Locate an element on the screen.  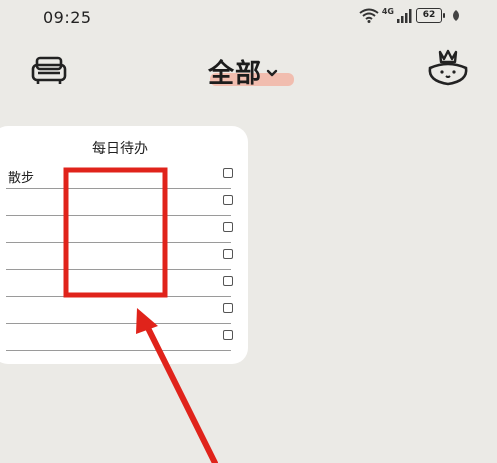
crown-cat-icon-button is located at coordinates (448, 69).